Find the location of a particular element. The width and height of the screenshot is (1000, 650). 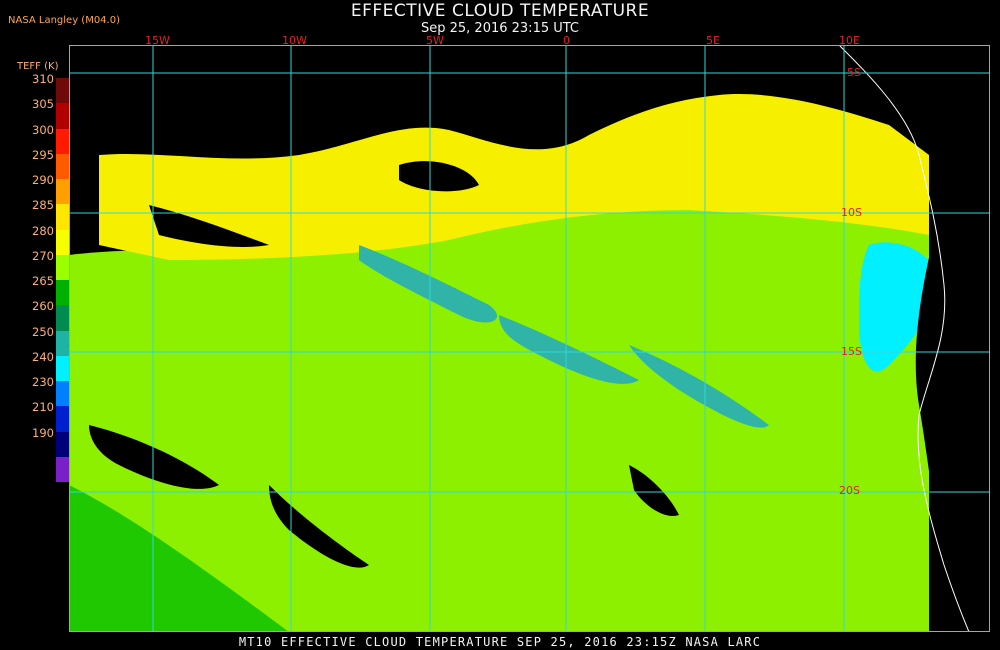

scale-tick-label: 280 is located at coordinates (43, 230).